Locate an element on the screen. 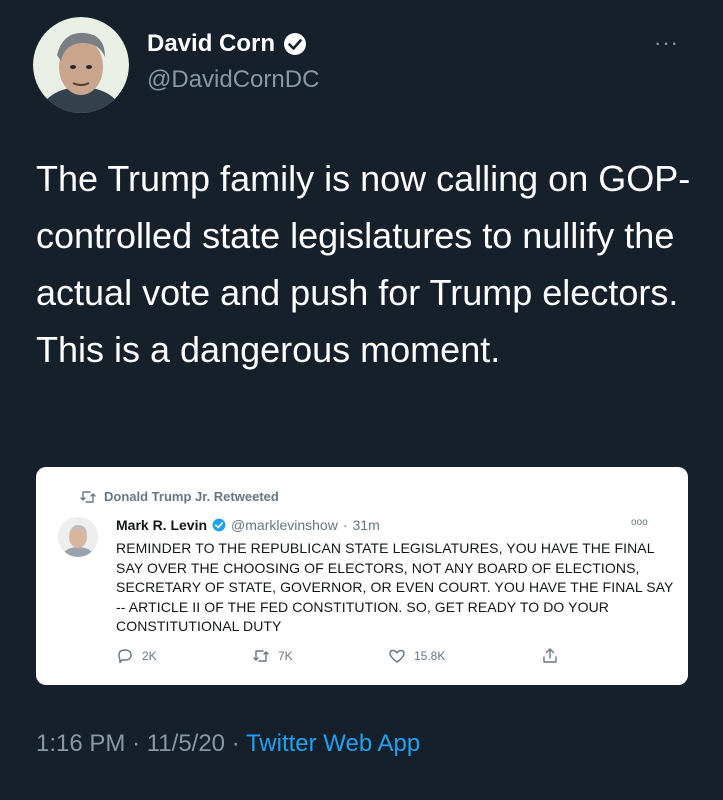 This screenshot has width=723, height=800. quoted-more-icon: ooo is located at coordinates (639, 522).